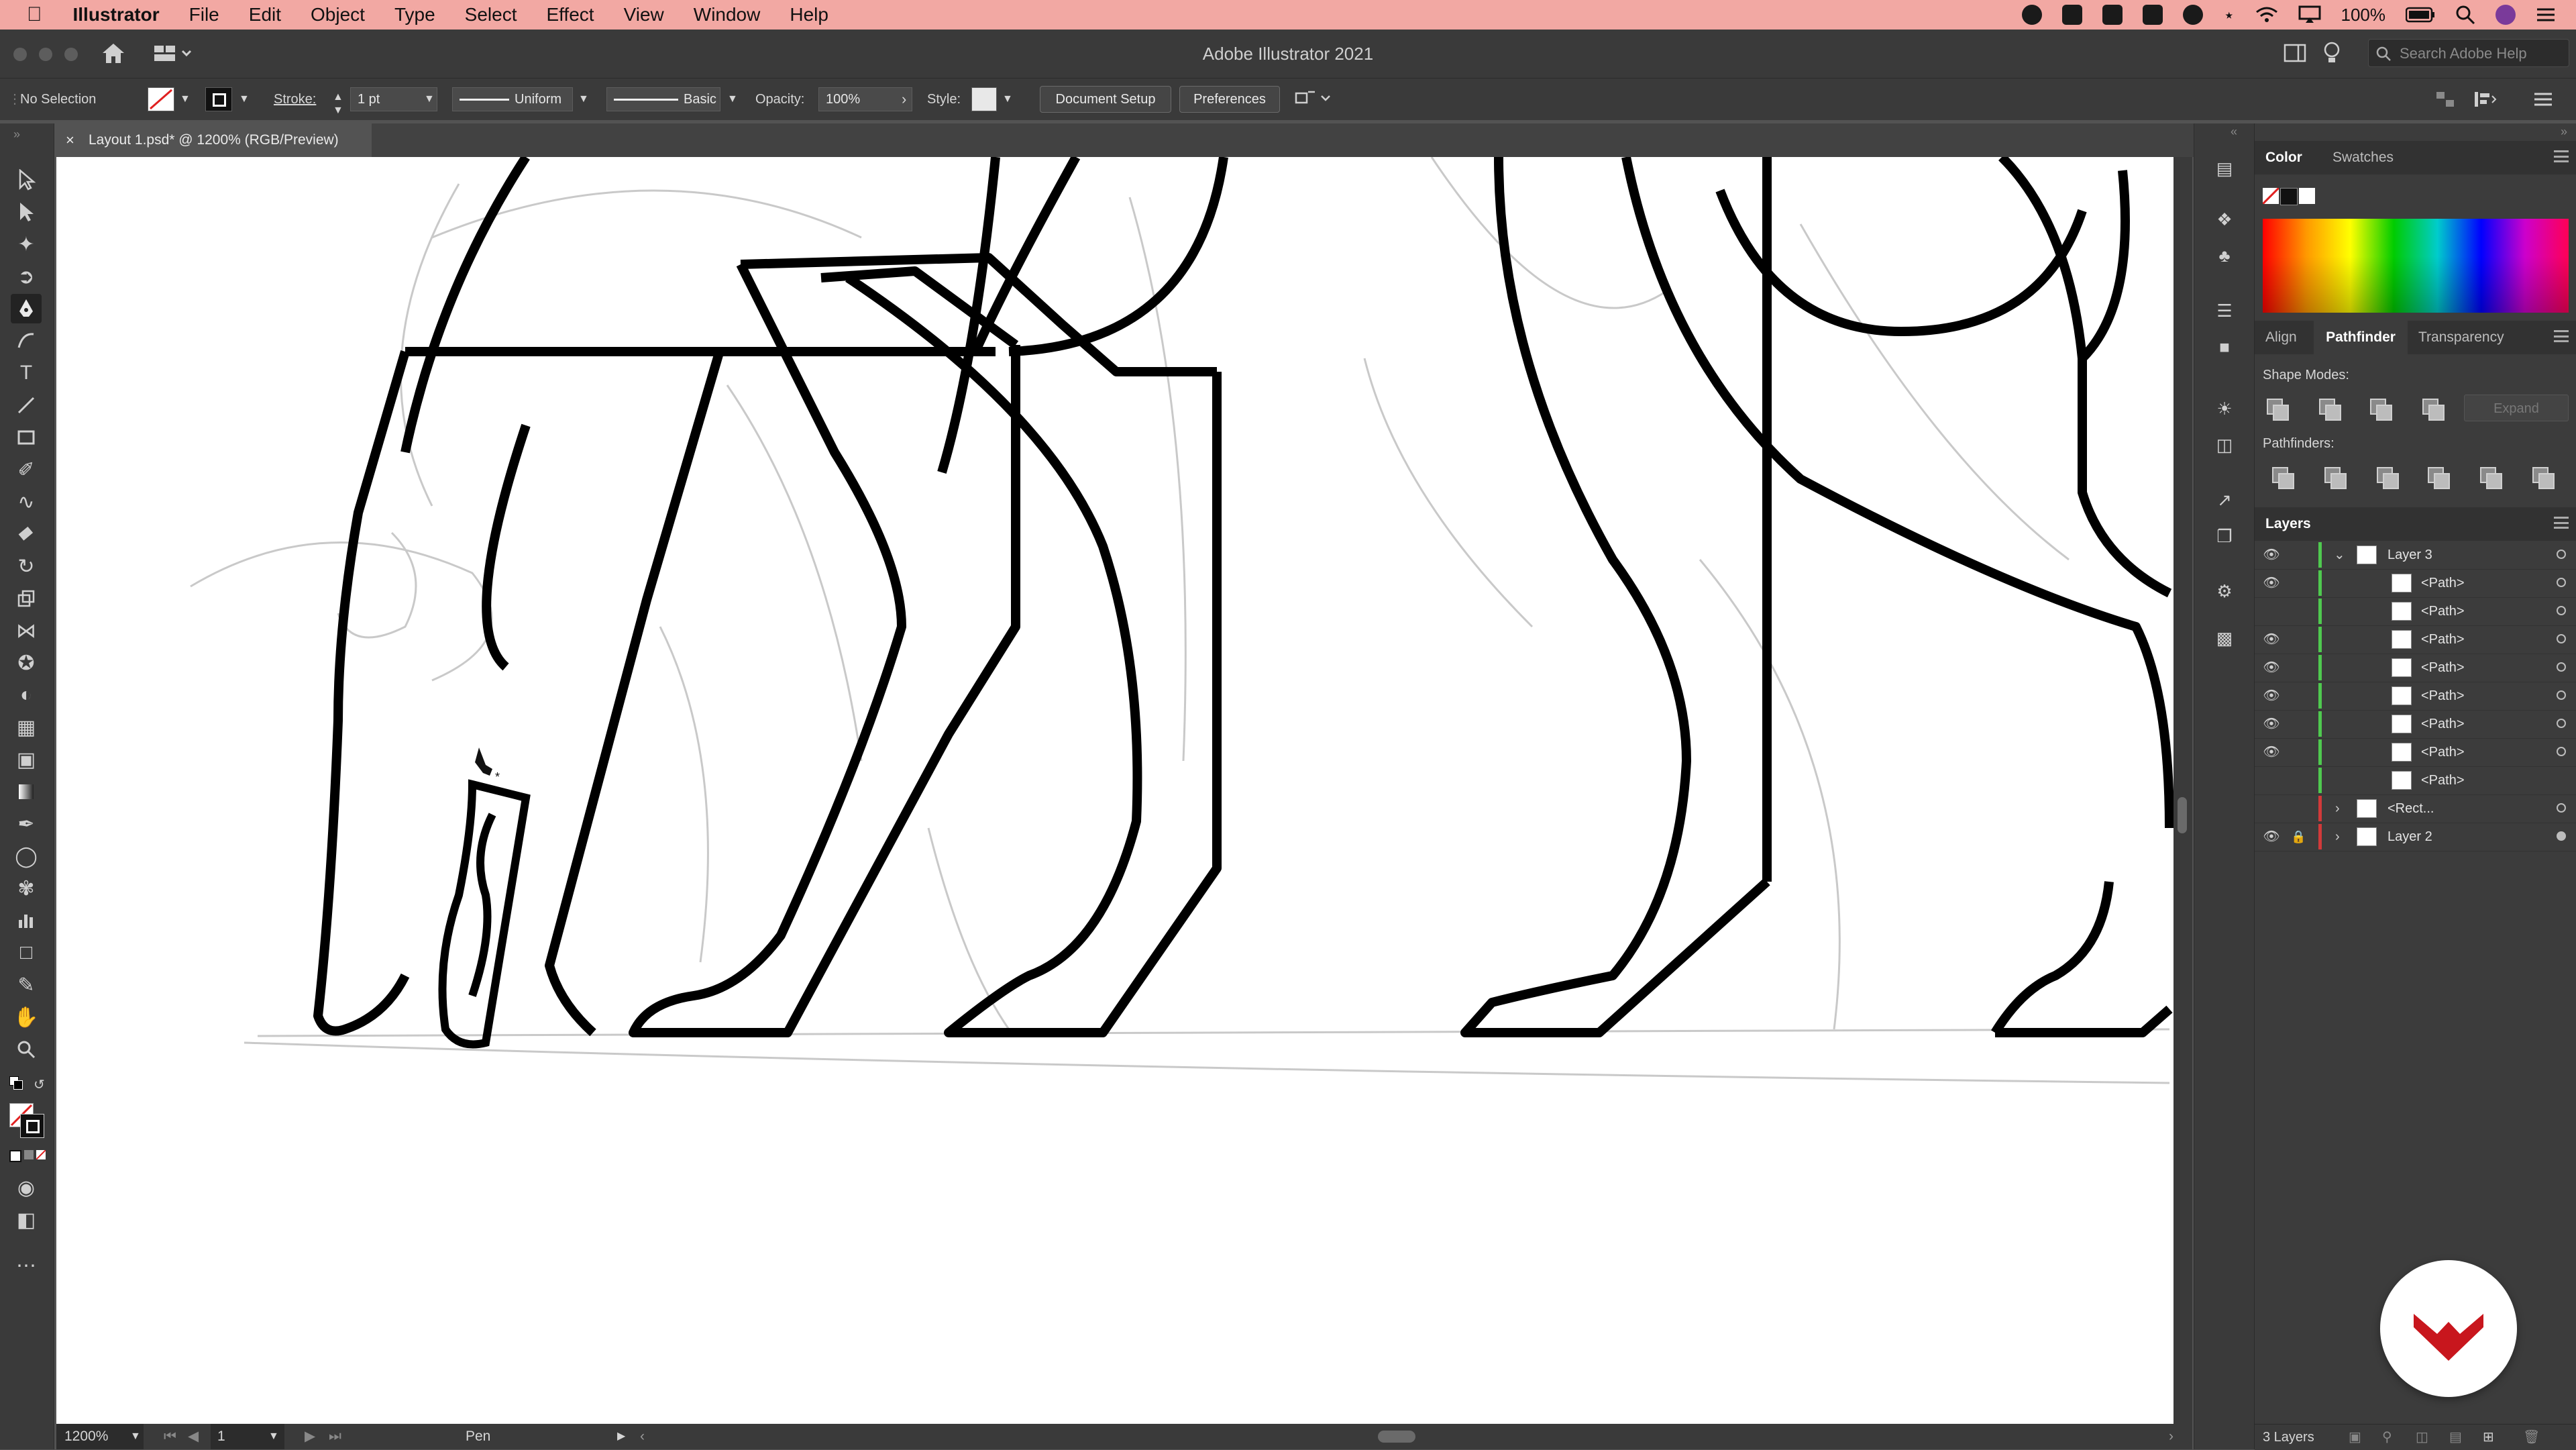 Image resolution: width=2576 pixels, height=1450 pixels. Describe the element at coordinates (2363, 157) in the screenshot. I see `tab-swatches: Swatches` at that location.